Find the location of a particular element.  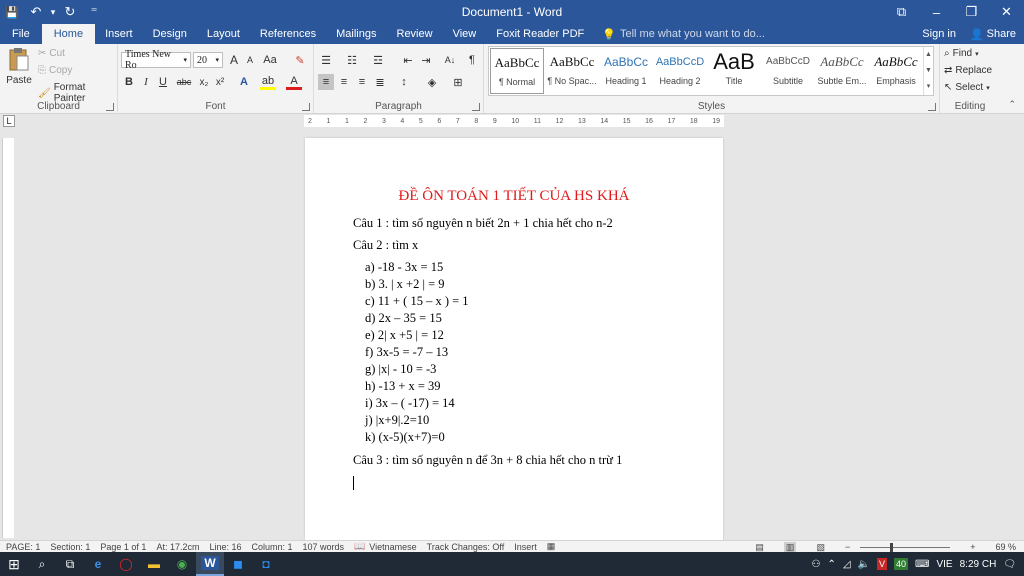

collapse-ribbon-icon: ⌃ is located at coordinates (1012, 104).